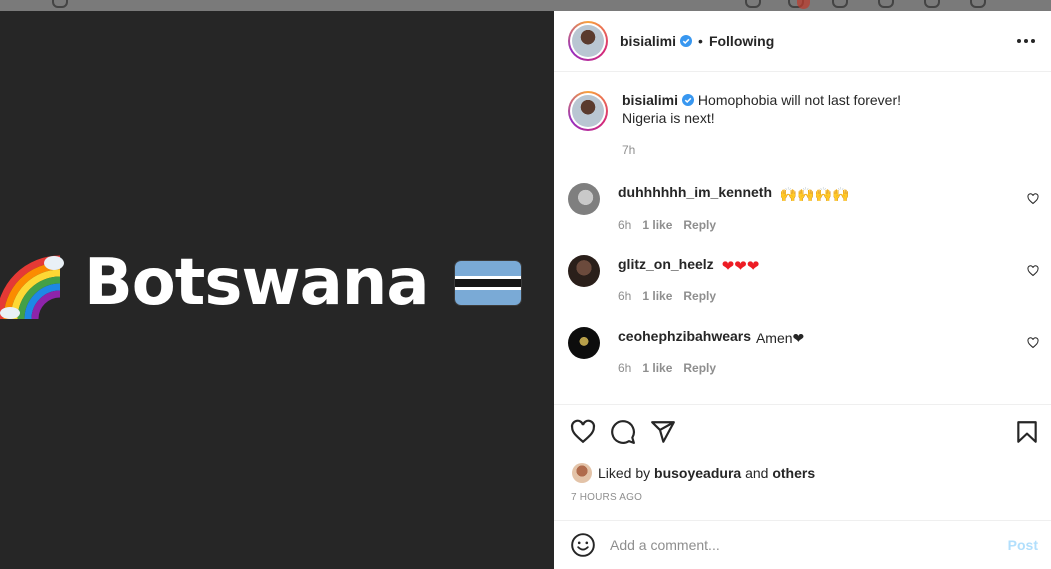  I want to click on add-comment-input, so click(800, 545).